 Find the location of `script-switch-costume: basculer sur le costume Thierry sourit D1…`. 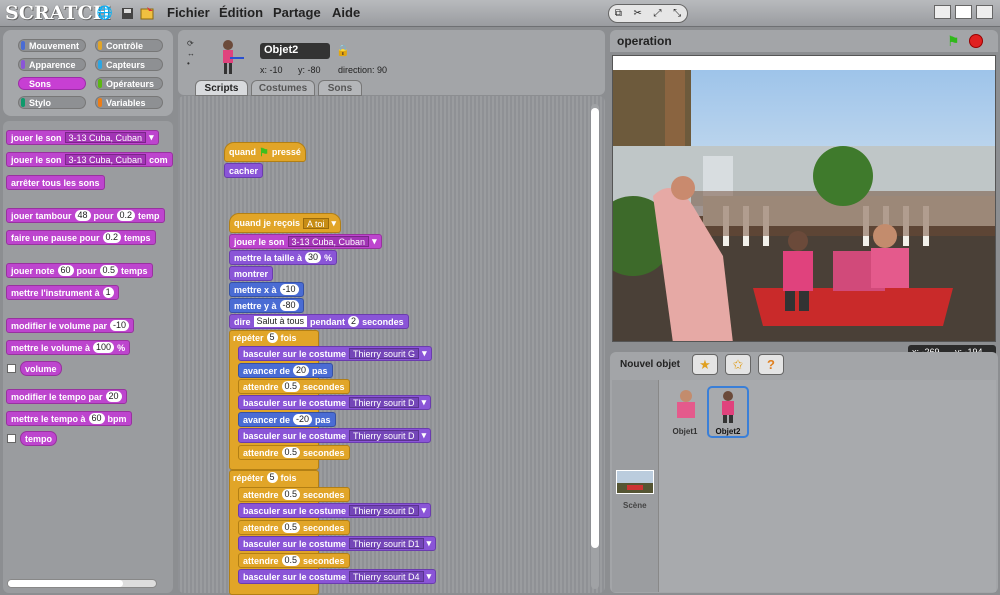

script-switch-costume: basculer sur le costume Thierry sourit D1… is located at coordinates (337, 543).